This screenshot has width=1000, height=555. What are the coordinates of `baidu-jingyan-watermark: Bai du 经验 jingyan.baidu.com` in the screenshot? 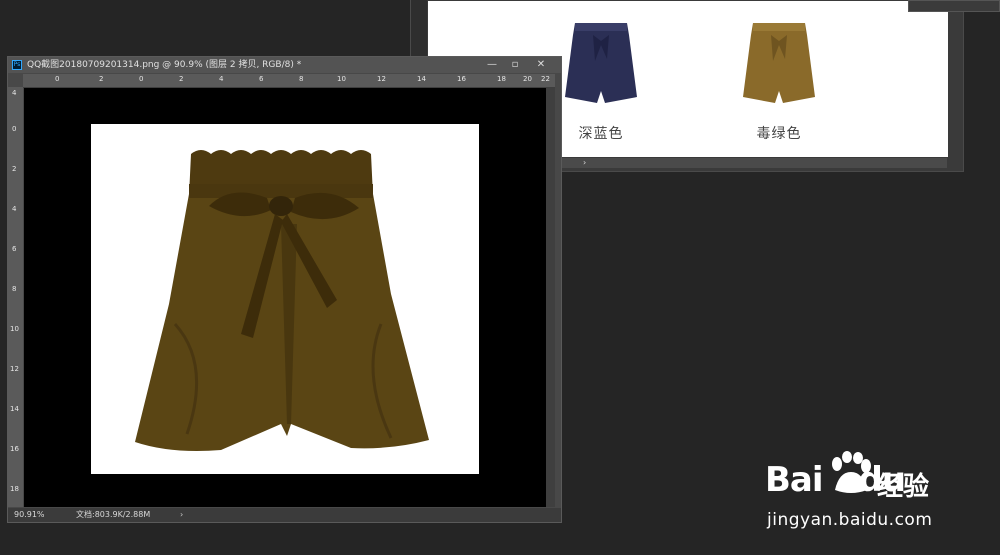 It's located at (865, 493).